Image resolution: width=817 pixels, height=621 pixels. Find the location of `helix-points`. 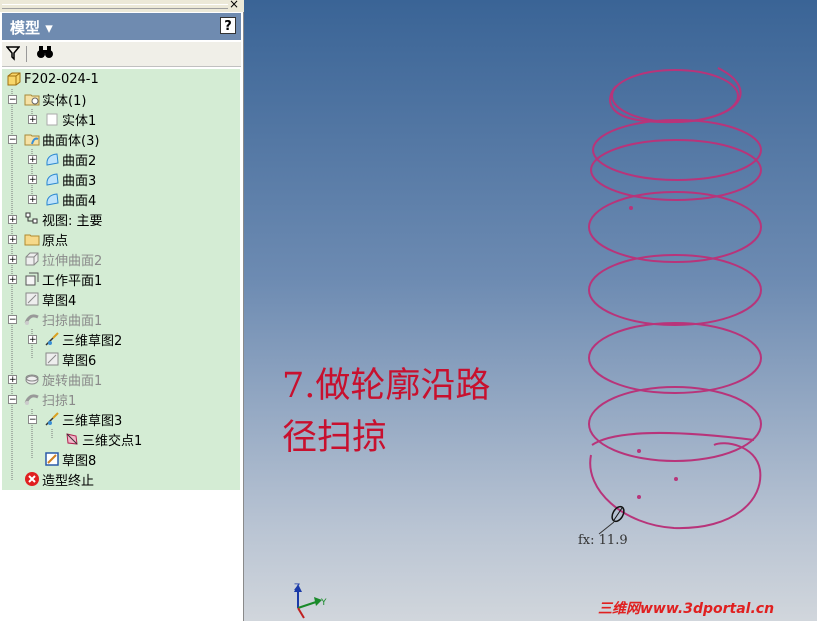

helix-points is located at coordinates (653, 352).